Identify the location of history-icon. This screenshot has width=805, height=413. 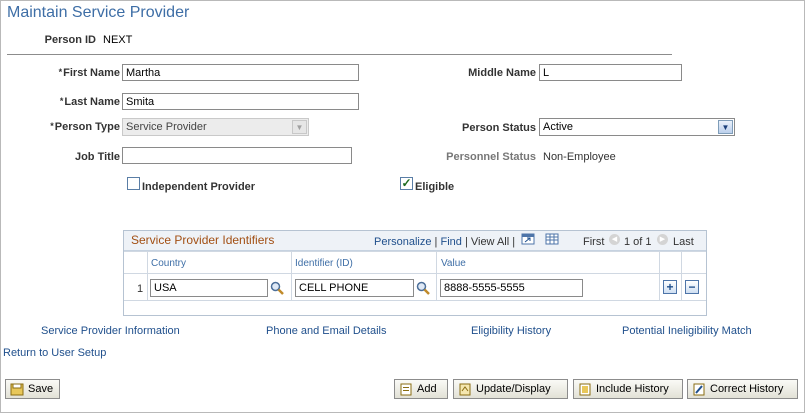
(585, 389).